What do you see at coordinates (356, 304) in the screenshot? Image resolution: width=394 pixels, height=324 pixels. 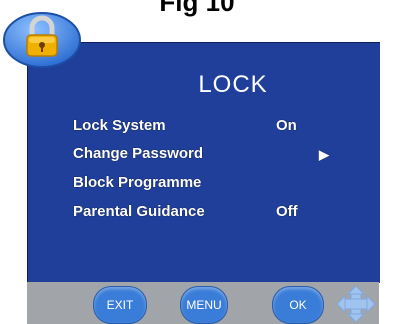 I see `dpad-arrows-icon` at bounding box center [356, 304].